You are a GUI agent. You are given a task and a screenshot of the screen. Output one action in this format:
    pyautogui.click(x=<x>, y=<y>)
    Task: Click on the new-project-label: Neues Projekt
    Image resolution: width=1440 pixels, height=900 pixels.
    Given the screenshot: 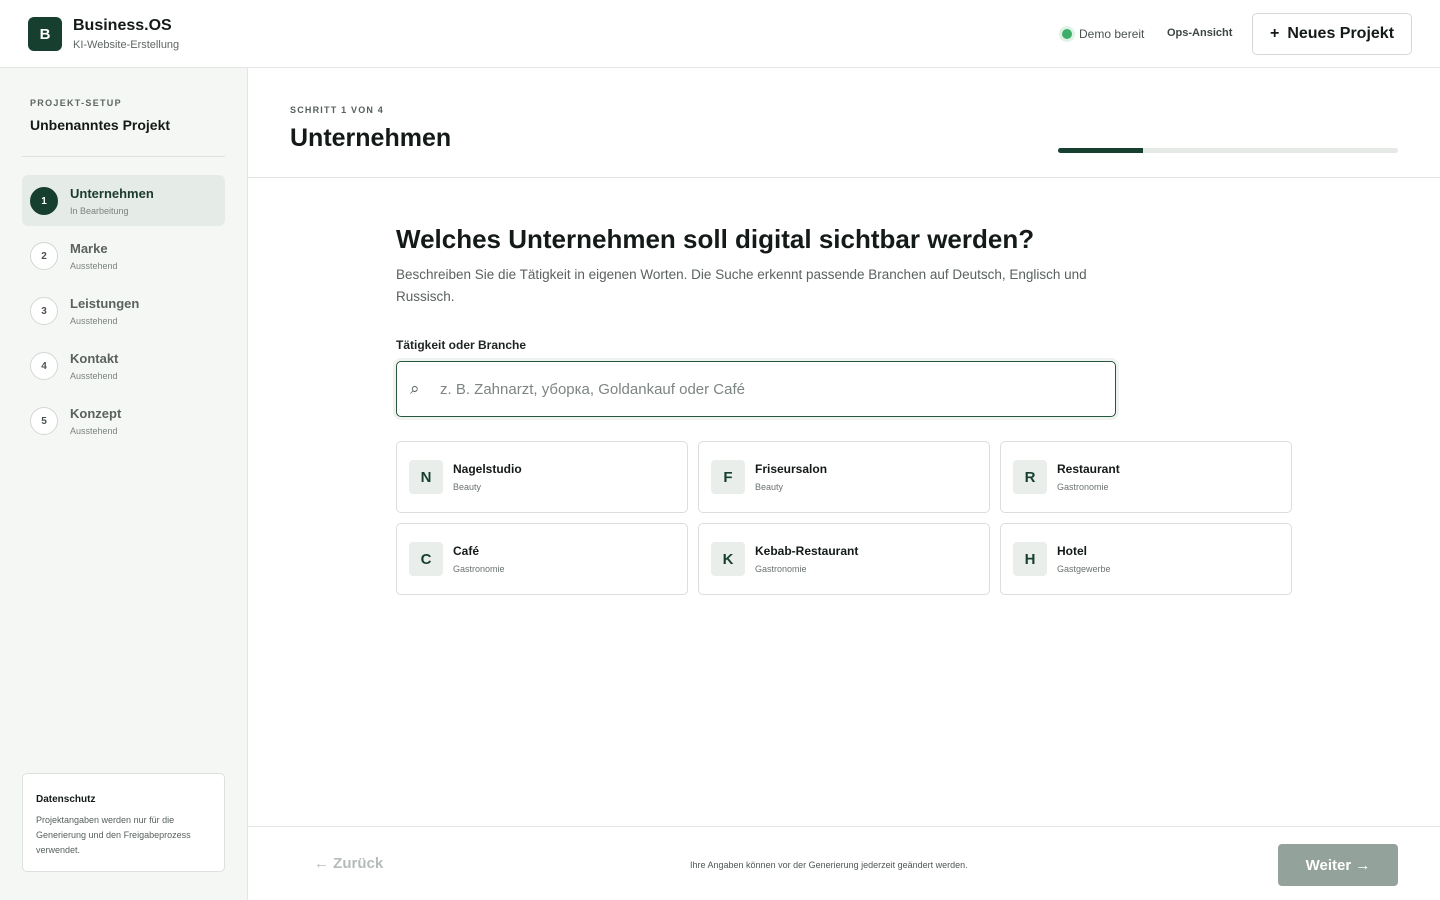 What is the action you would take?
    pyautogui.click(x=1341, y=33)
    